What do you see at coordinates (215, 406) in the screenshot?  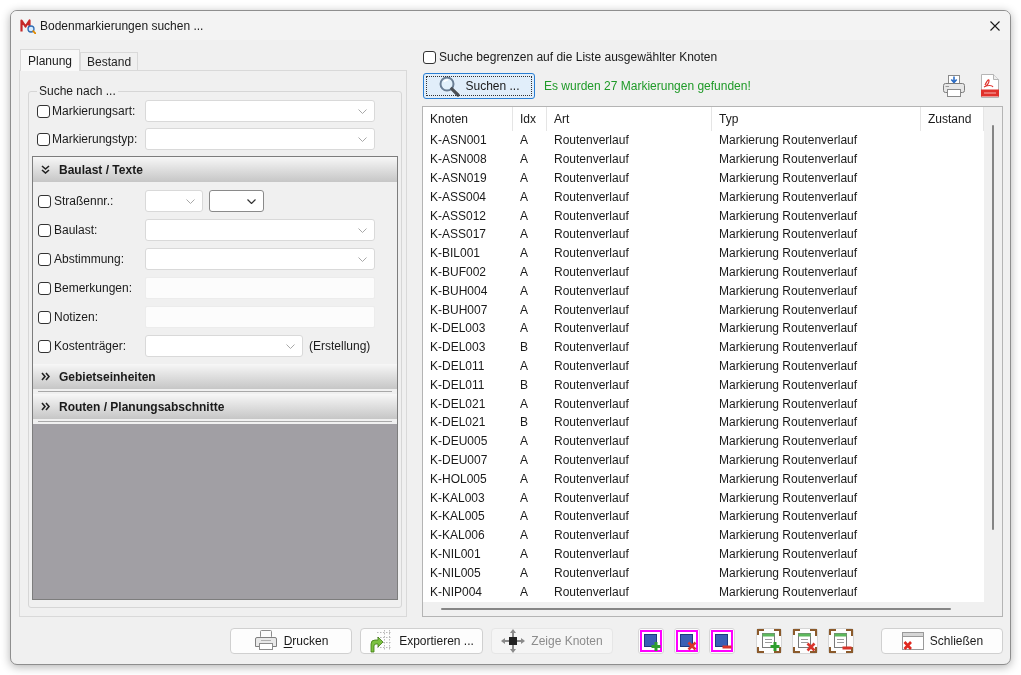 I see `section-header: Routen / Planungsabschnitte` at bounding box center [215, 406].